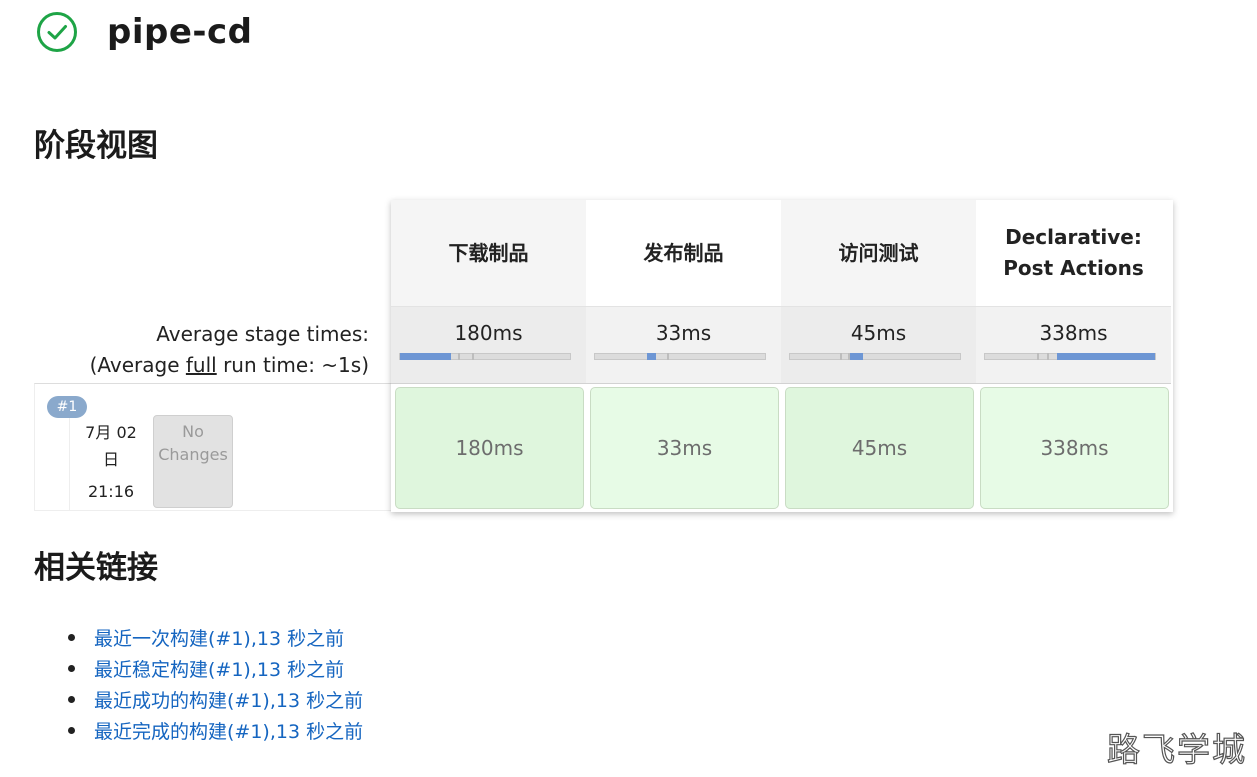 This screenshot has height=777, width=1257. I want to click on build-date: 7月 02 日 21:16, so click(110, 462).